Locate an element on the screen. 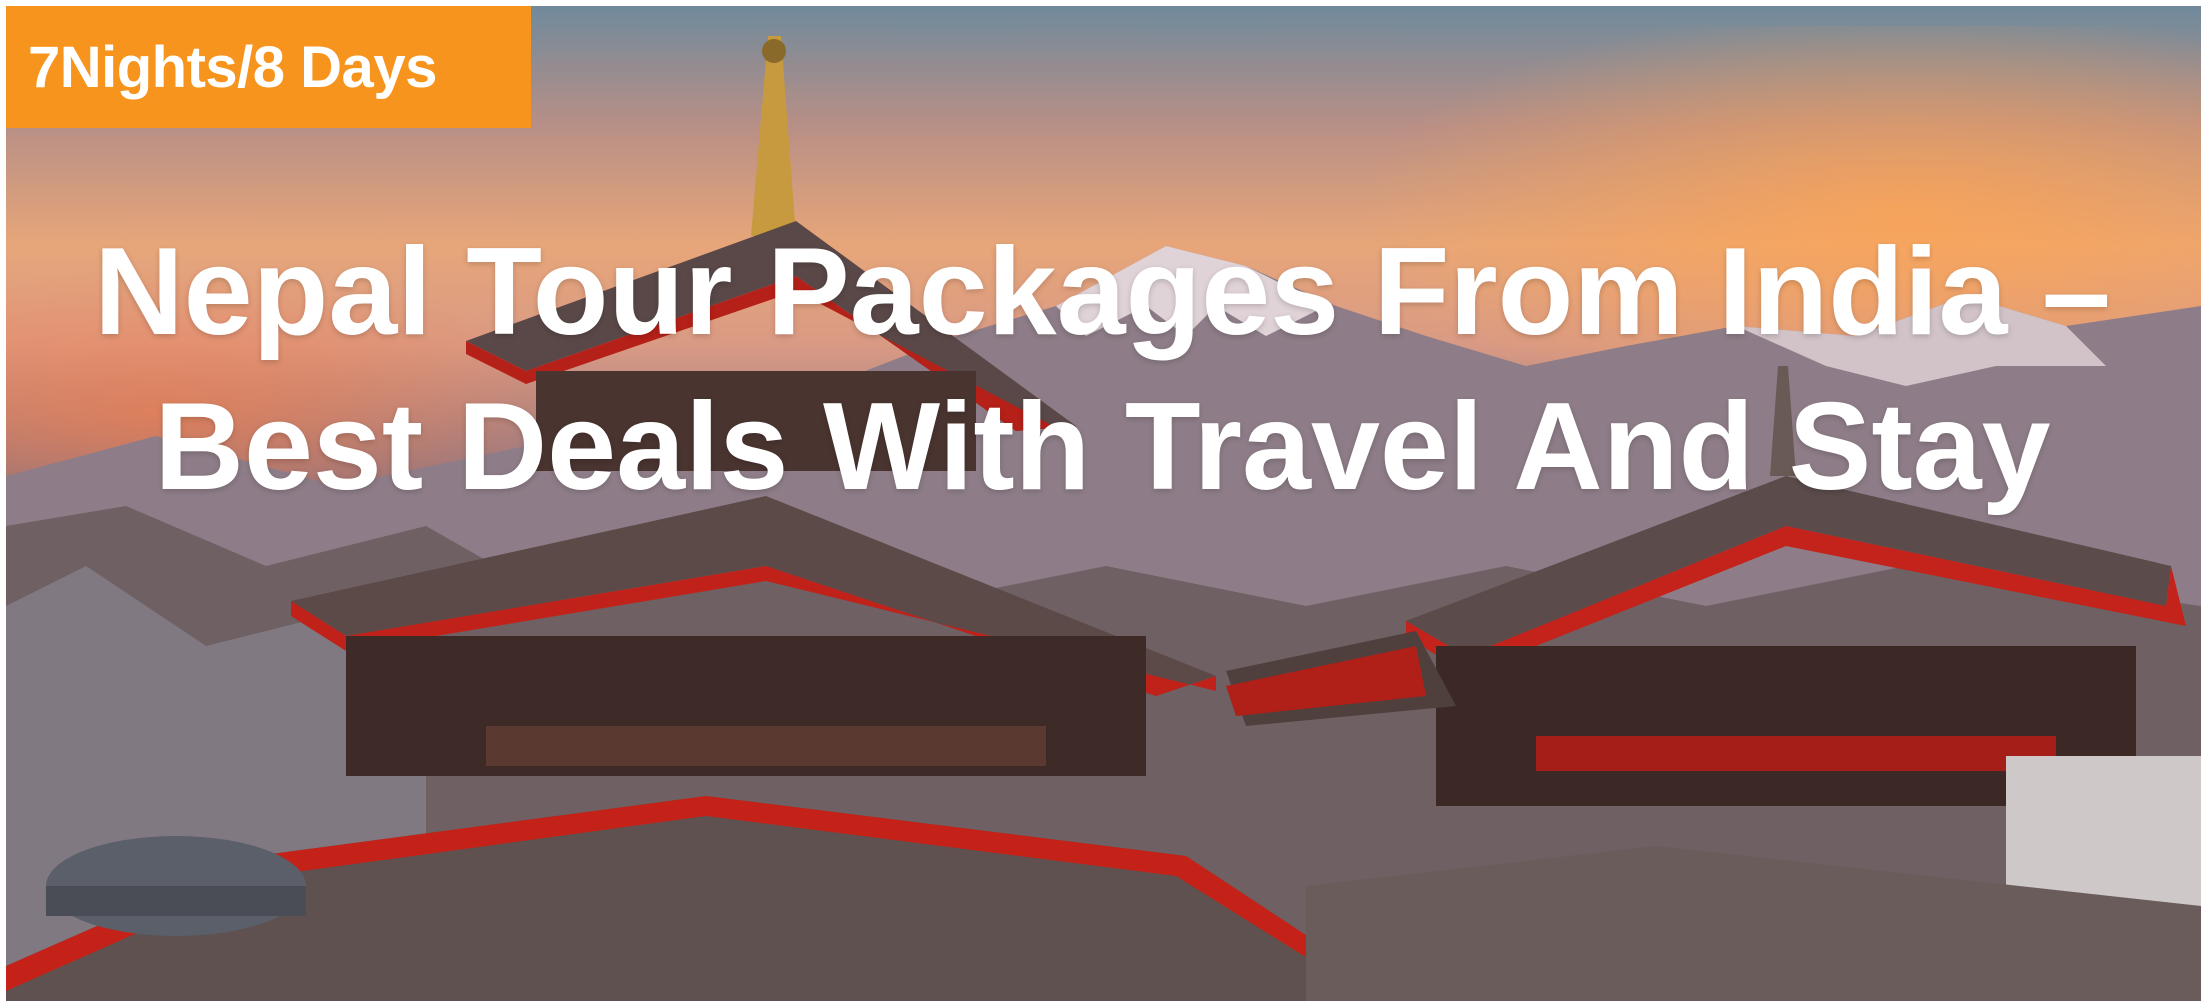  duration-badge-text: 7Nights/8 Days is located at coordinates (232, 67).